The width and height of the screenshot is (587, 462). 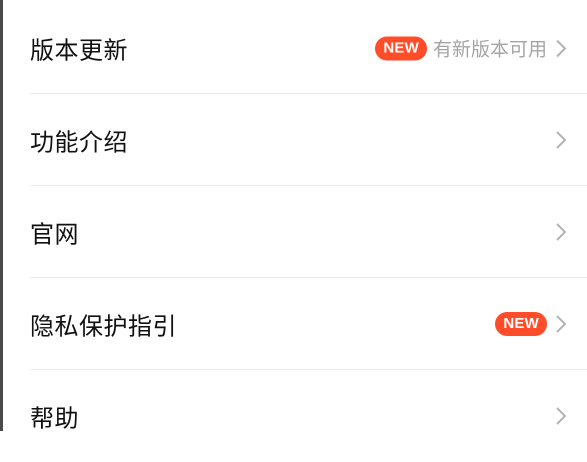 What do you see at coordinates (79, 50) in the screenshot?
I see `settings-item-label: 版本更新` at bounding box center [79, 50].